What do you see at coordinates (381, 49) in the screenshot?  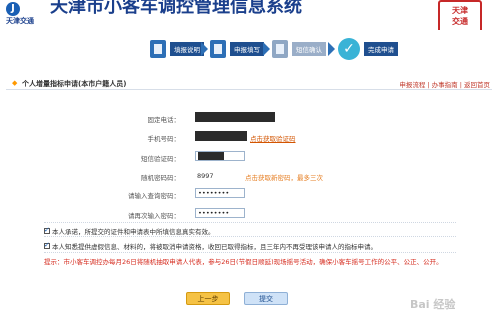 I see `step-4-label: 完成申请` at bounding box center [381, 49].